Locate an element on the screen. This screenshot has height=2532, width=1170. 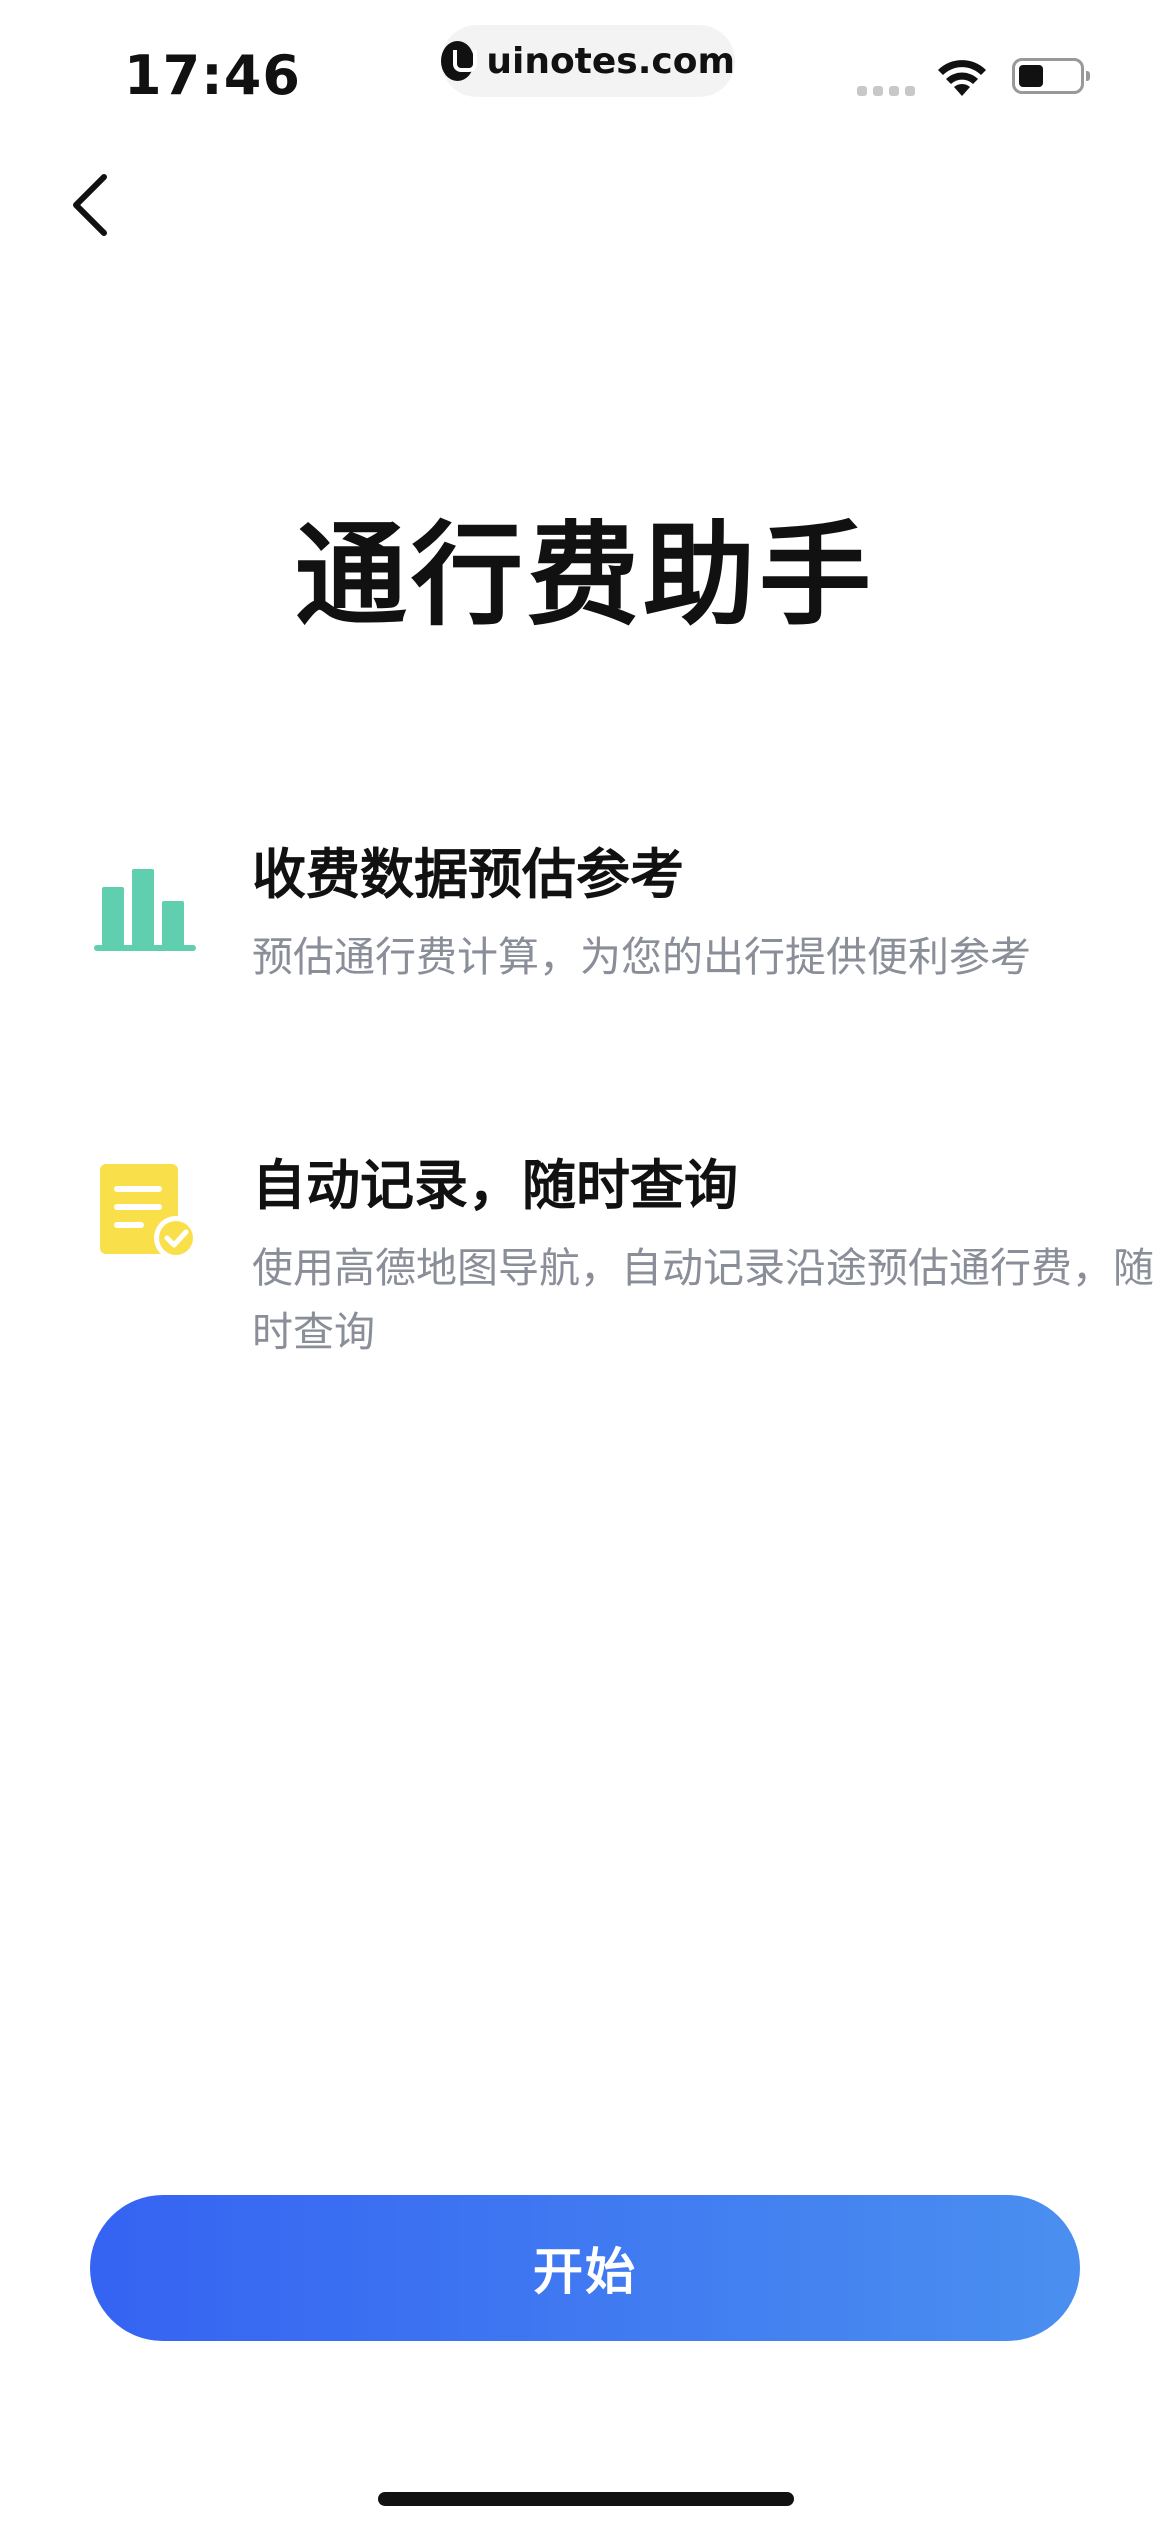
url-pill: uinotes.com is located at coordinates (588, 61).